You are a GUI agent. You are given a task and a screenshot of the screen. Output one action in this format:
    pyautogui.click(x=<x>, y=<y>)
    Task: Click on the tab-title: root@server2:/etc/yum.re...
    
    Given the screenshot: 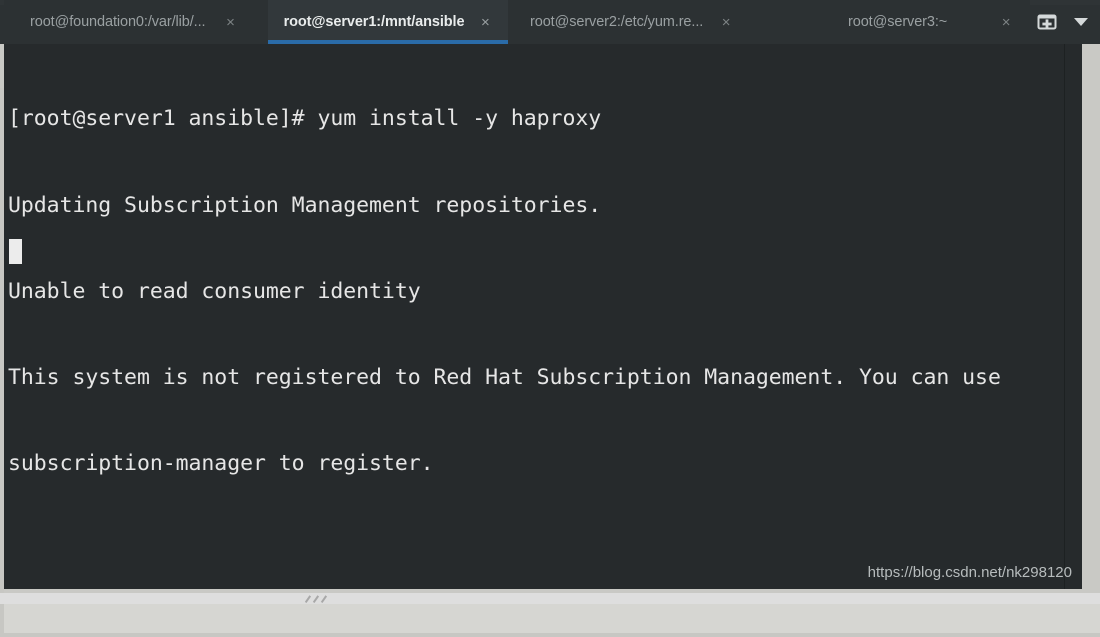 What is the action you would take?
    pyautogui.click(x=617, y=22)
    